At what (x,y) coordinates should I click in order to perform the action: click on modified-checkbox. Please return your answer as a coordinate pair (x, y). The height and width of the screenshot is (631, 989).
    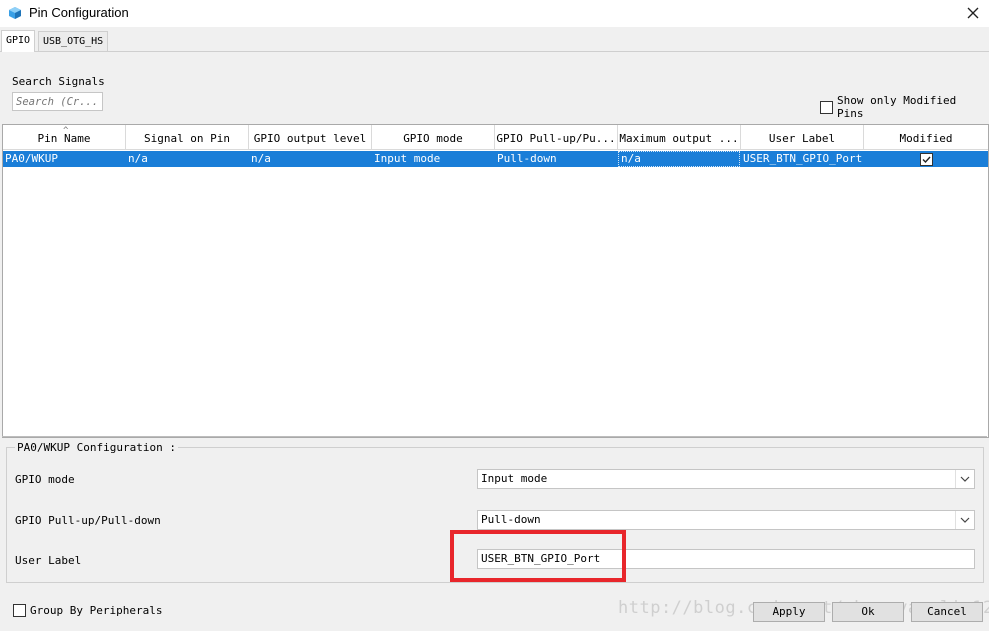
    Looking at the image, I should click on (926, 159).